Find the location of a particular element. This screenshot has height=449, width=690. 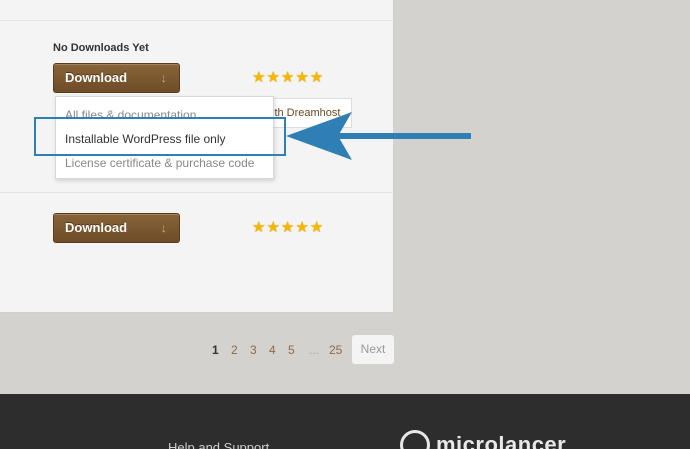

page-link-5: 5 is located at coordinates (291, 350).